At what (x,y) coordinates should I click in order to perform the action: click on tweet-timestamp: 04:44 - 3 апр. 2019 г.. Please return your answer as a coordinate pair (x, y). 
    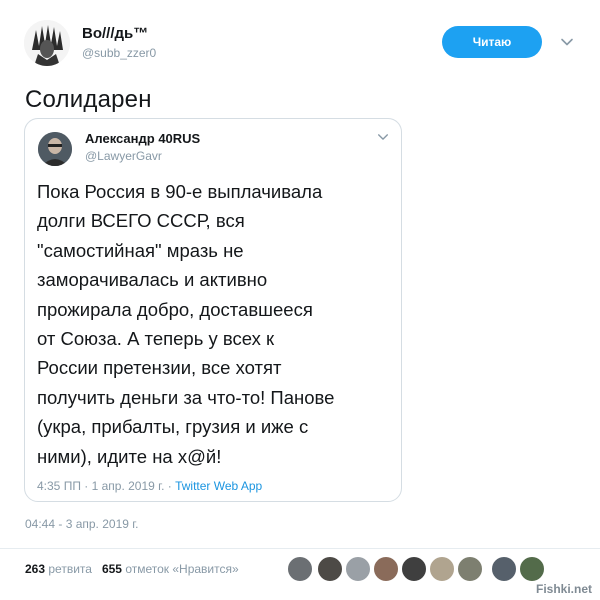
    Looking at the image, I should click on (82, 524).